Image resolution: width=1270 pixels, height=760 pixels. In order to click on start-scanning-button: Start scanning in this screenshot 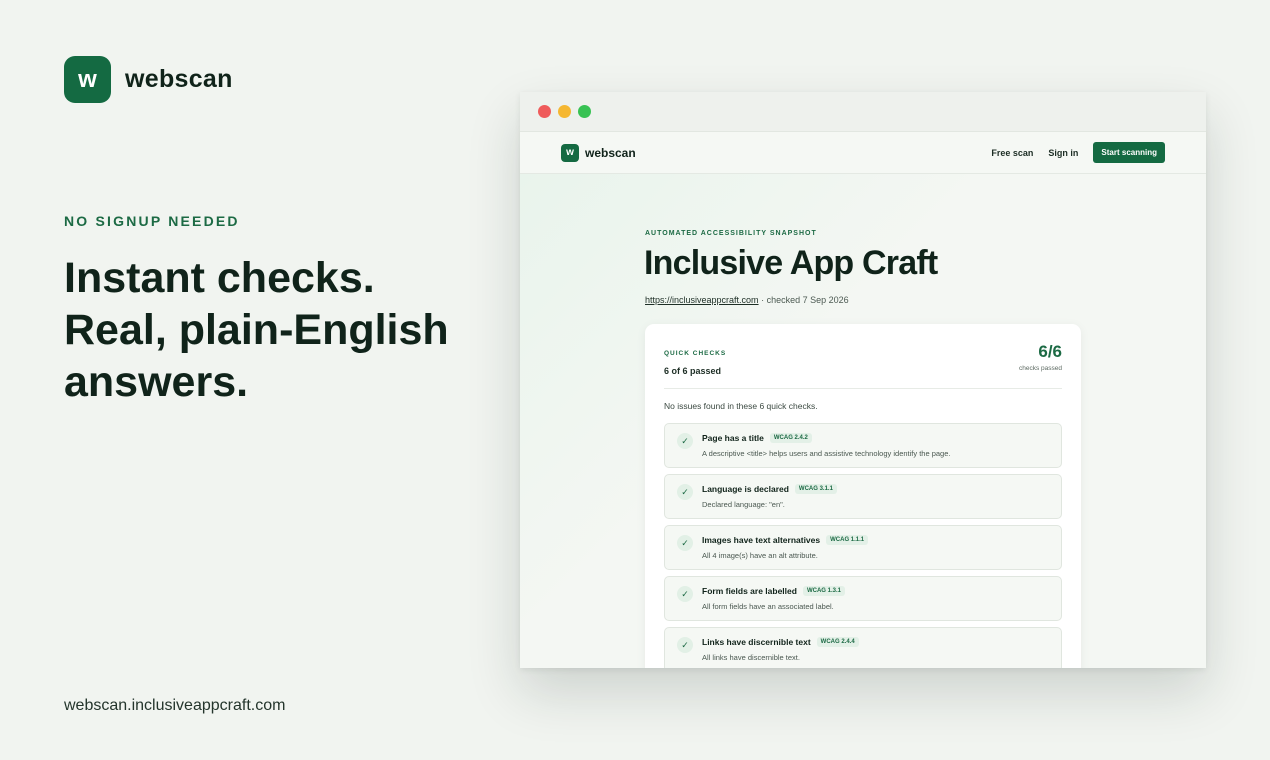, I will do `click(1129, 152)`.